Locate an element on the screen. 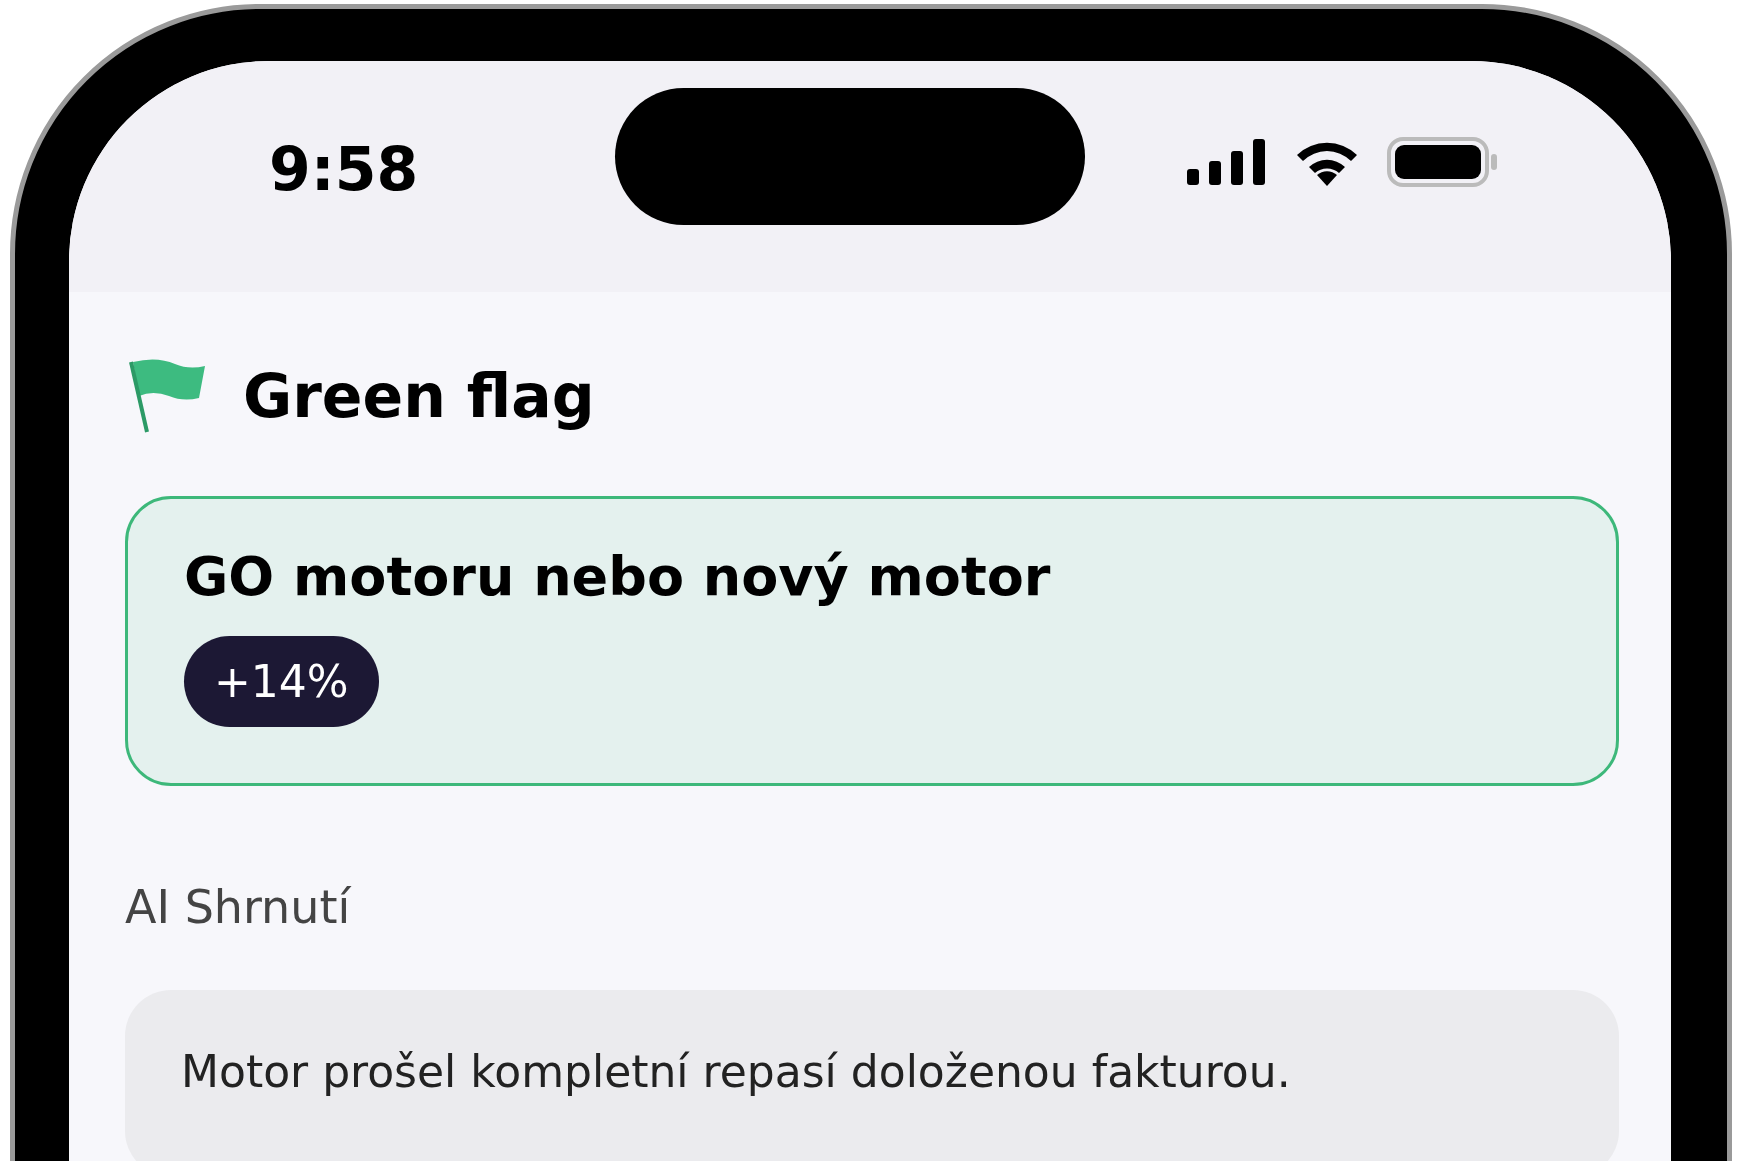 The width and height of the screenshot is (1742, 1161). section-label: AI Shrnutí is located at coordinates (238, 907).